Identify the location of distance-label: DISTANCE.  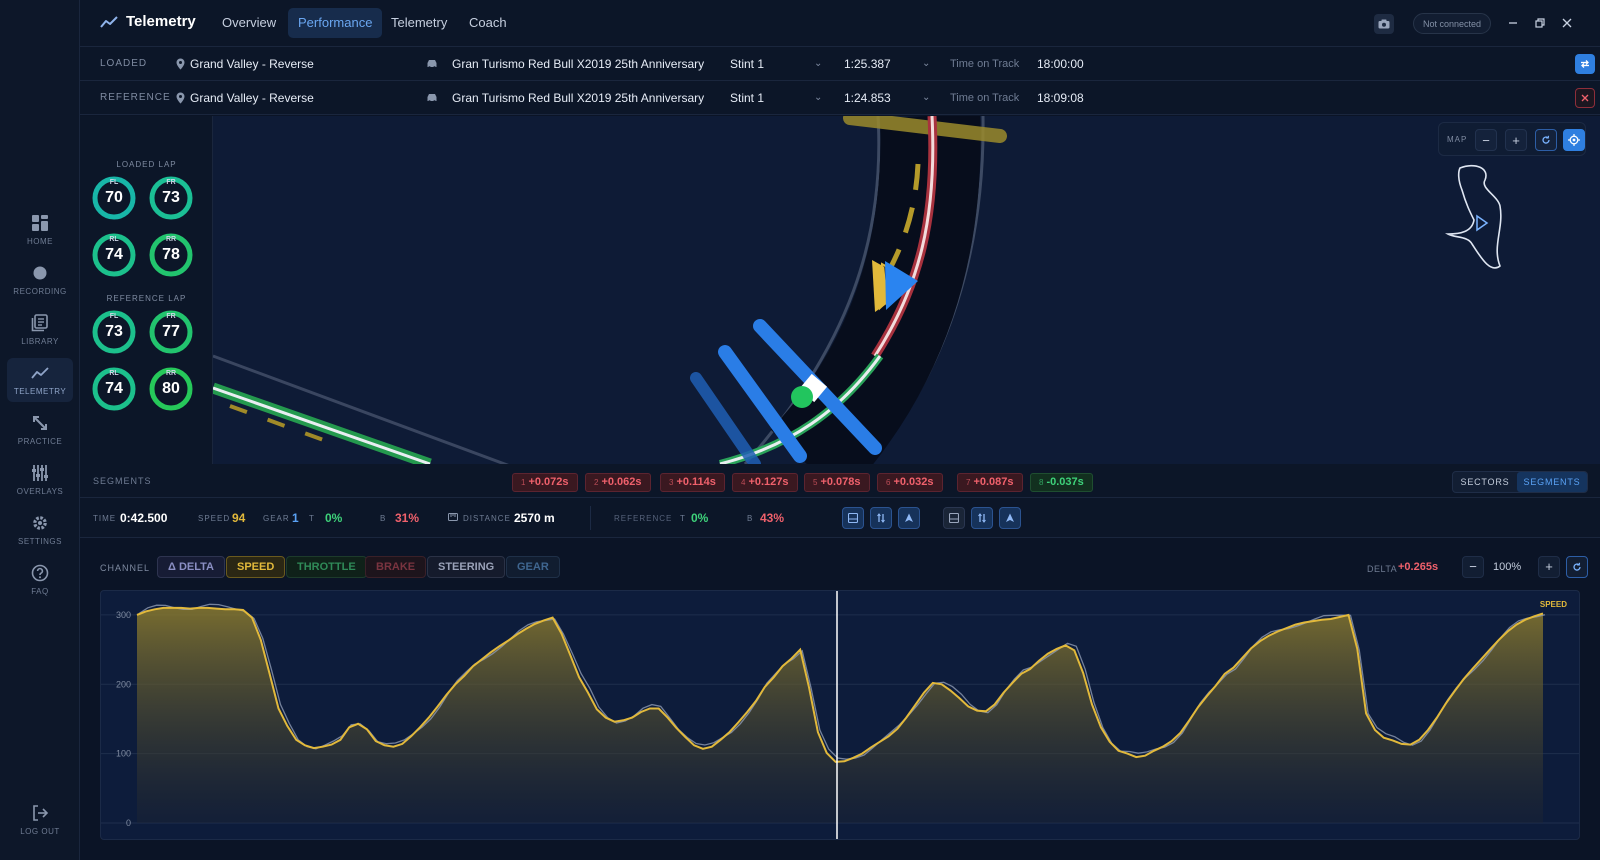
(487, 518).